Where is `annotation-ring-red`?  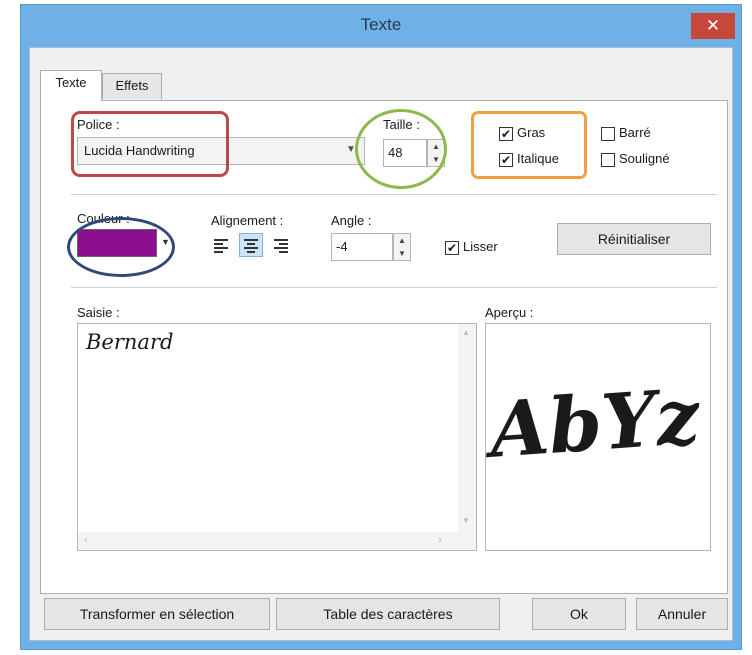
annotation-ring-red is located at coordinates (150, 144).